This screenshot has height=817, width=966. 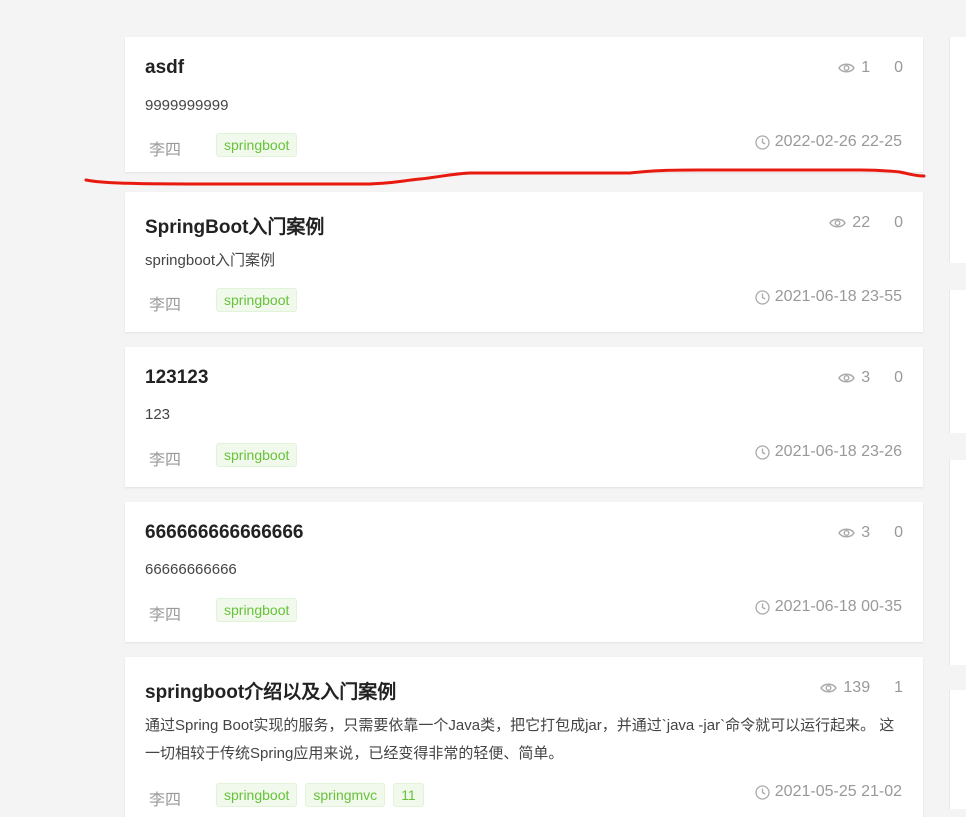 I want to click on post-date-text: 2021-05-25 21-02, so click(x=838, y=791).